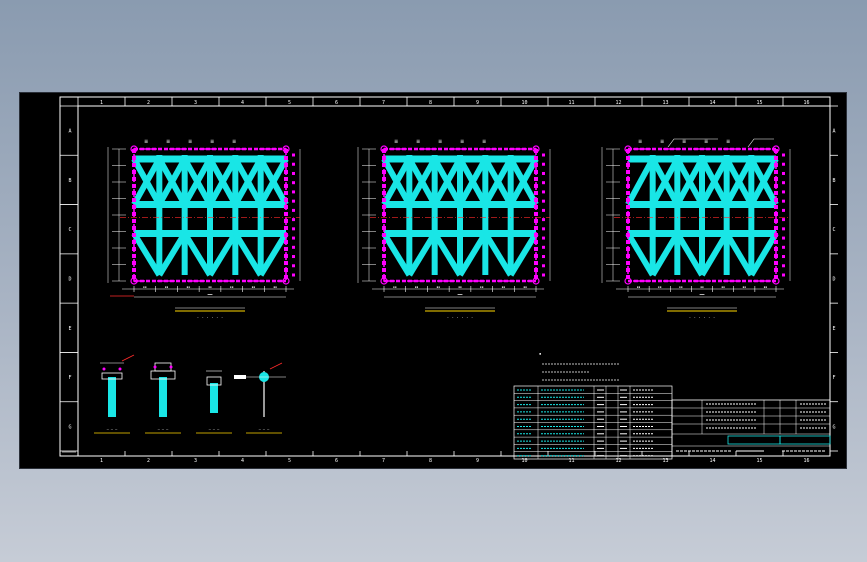 Image resolution: width=867 pixels, height=562 pixels. I want to click on detail-label-block, so click(240, 377).